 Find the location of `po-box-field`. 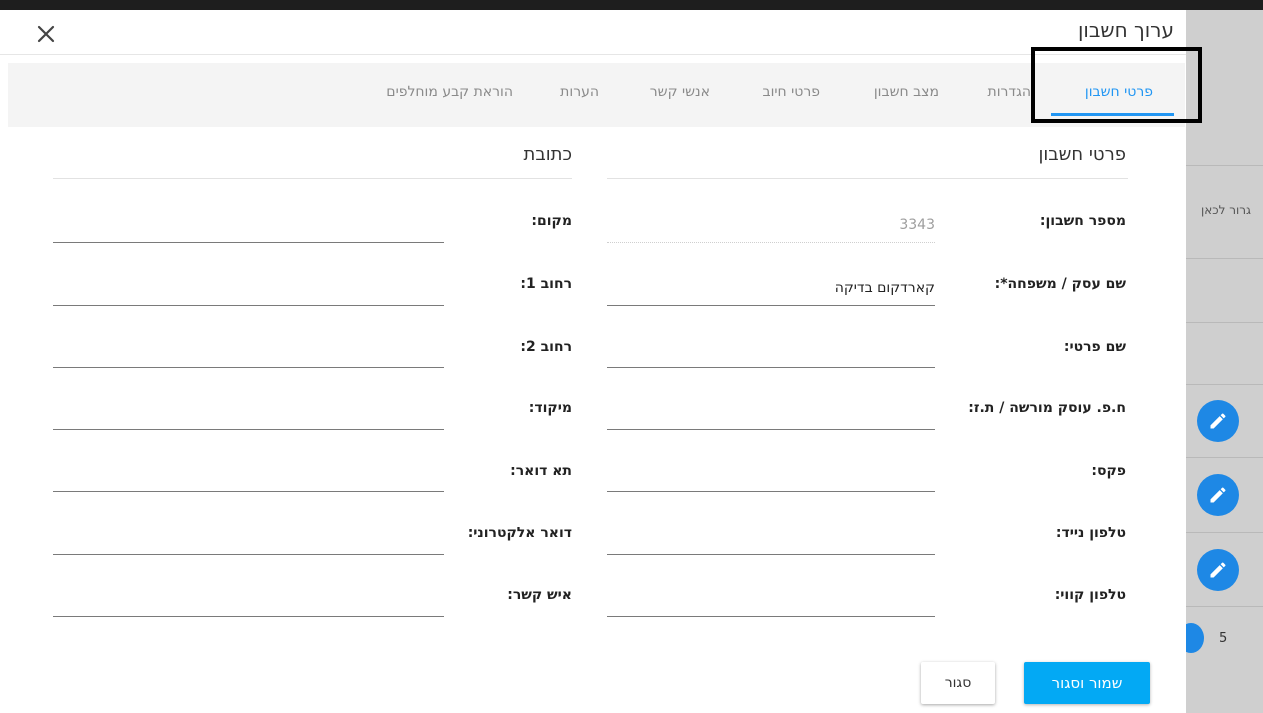

po-box-field is located at coordinates (248, 476).